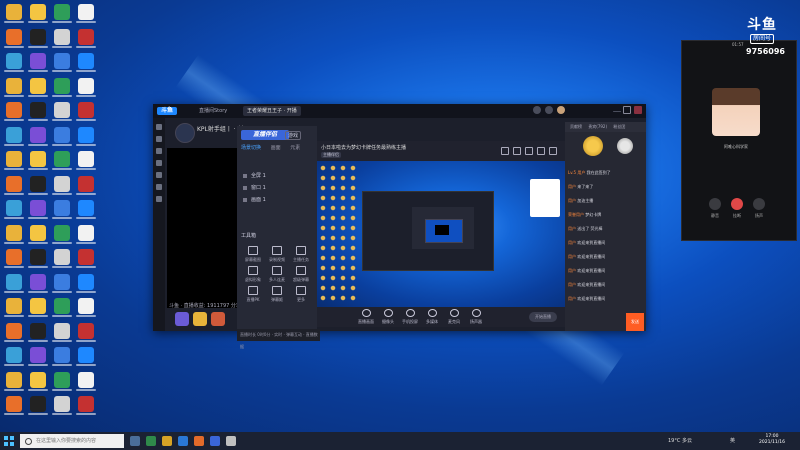 Image resolution: width=800 pixels, height=450 pixels. I want to click on tab-elements: 元素, so click(295, 148).